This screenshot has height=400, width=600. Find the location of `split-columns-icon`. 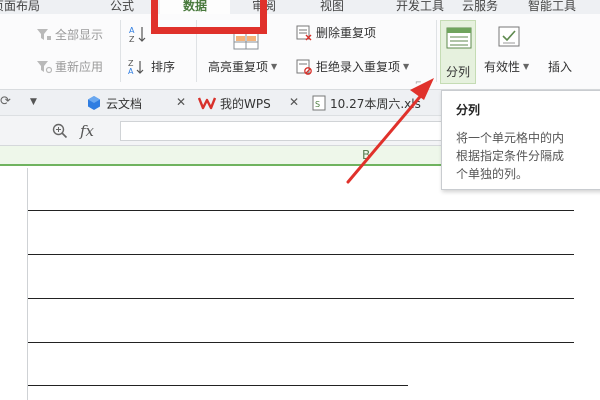

split-columns-icon is located at coordinates (459, 38).